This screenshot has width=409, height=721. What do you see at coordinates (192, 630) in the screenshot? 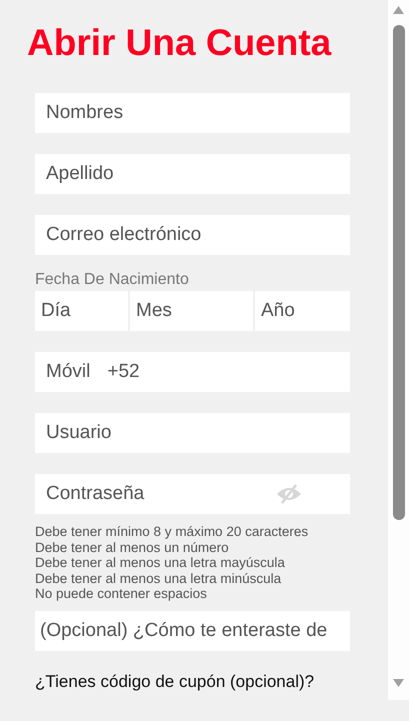
I see `input-field: (Opcional) ¿Cómo te enteraste de` at bounding box center [192, 630].